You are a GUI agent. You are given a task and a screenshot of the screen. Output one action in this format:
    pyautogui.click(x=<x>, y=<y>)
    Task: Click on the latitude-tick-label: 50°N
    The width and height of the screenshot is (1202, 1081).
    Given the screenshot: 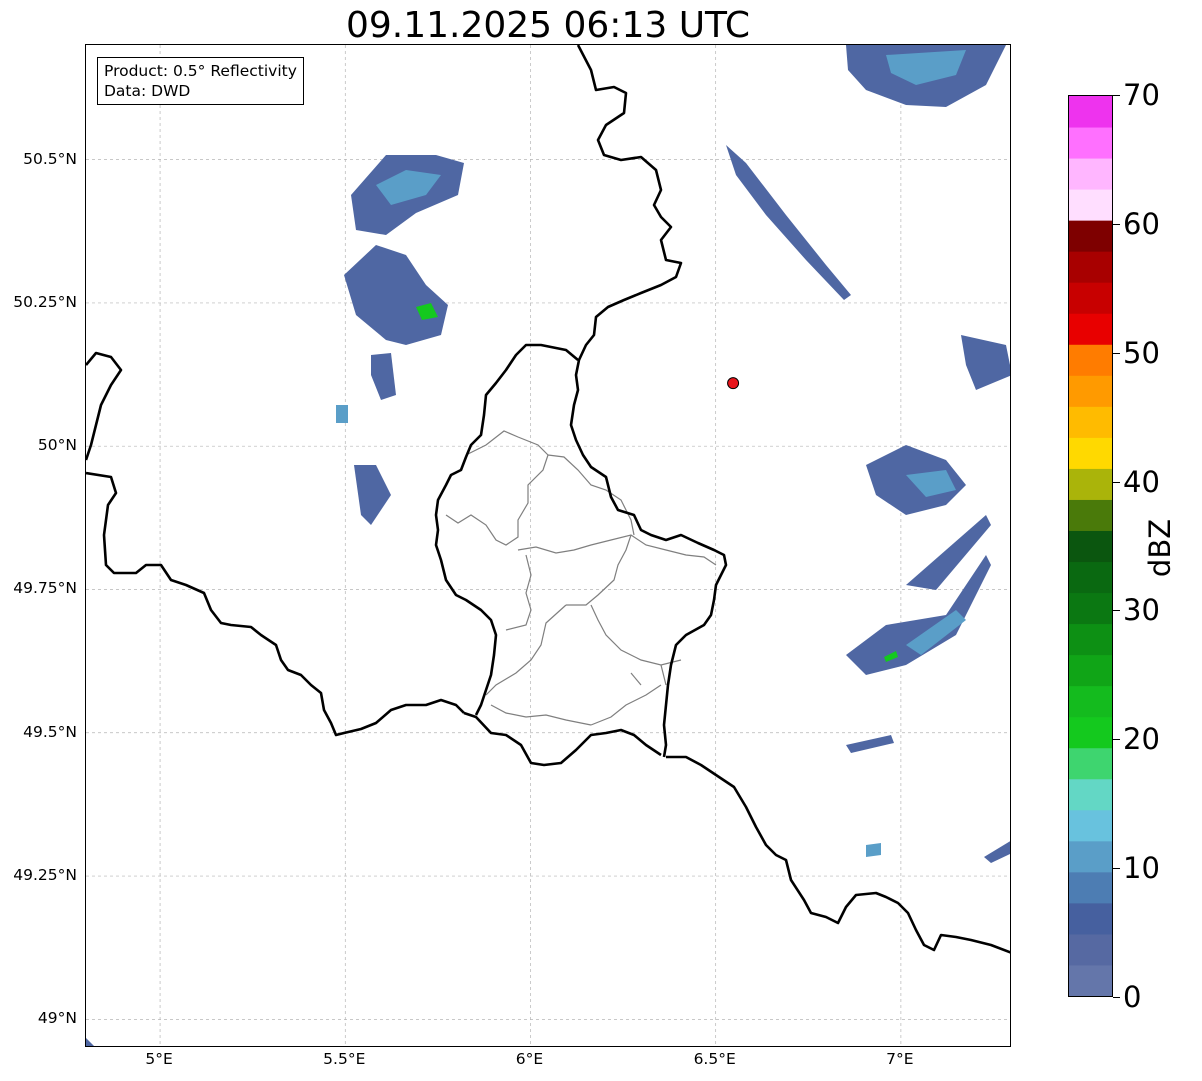 What is the action you would take?
    pyautogui.click(x=57, y=445)
    